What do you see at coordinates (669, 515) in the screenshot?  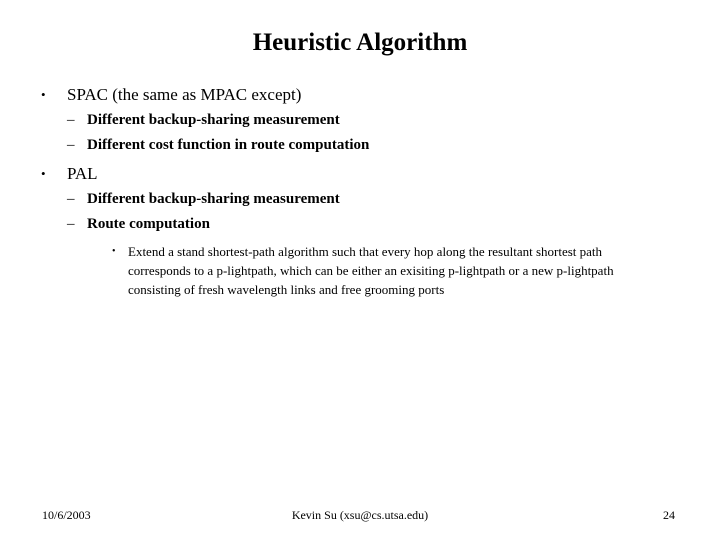 I see `footer-page-number: 24` at bounding box center [669, 515].